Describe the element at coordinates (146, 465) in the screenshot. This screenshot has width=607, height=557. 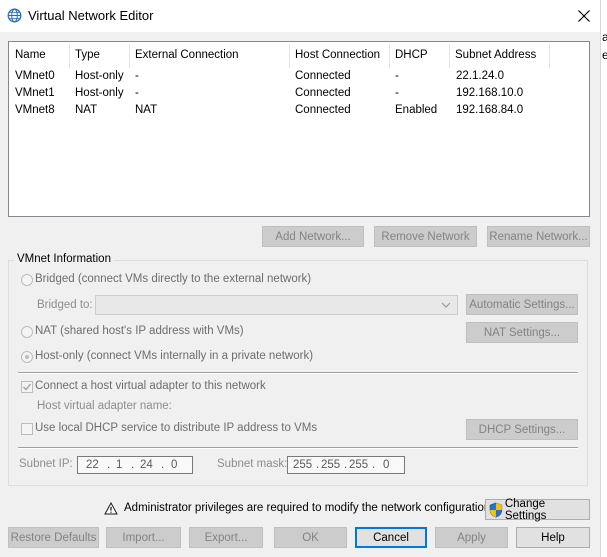
I see `ip-octet: 24` at that location.